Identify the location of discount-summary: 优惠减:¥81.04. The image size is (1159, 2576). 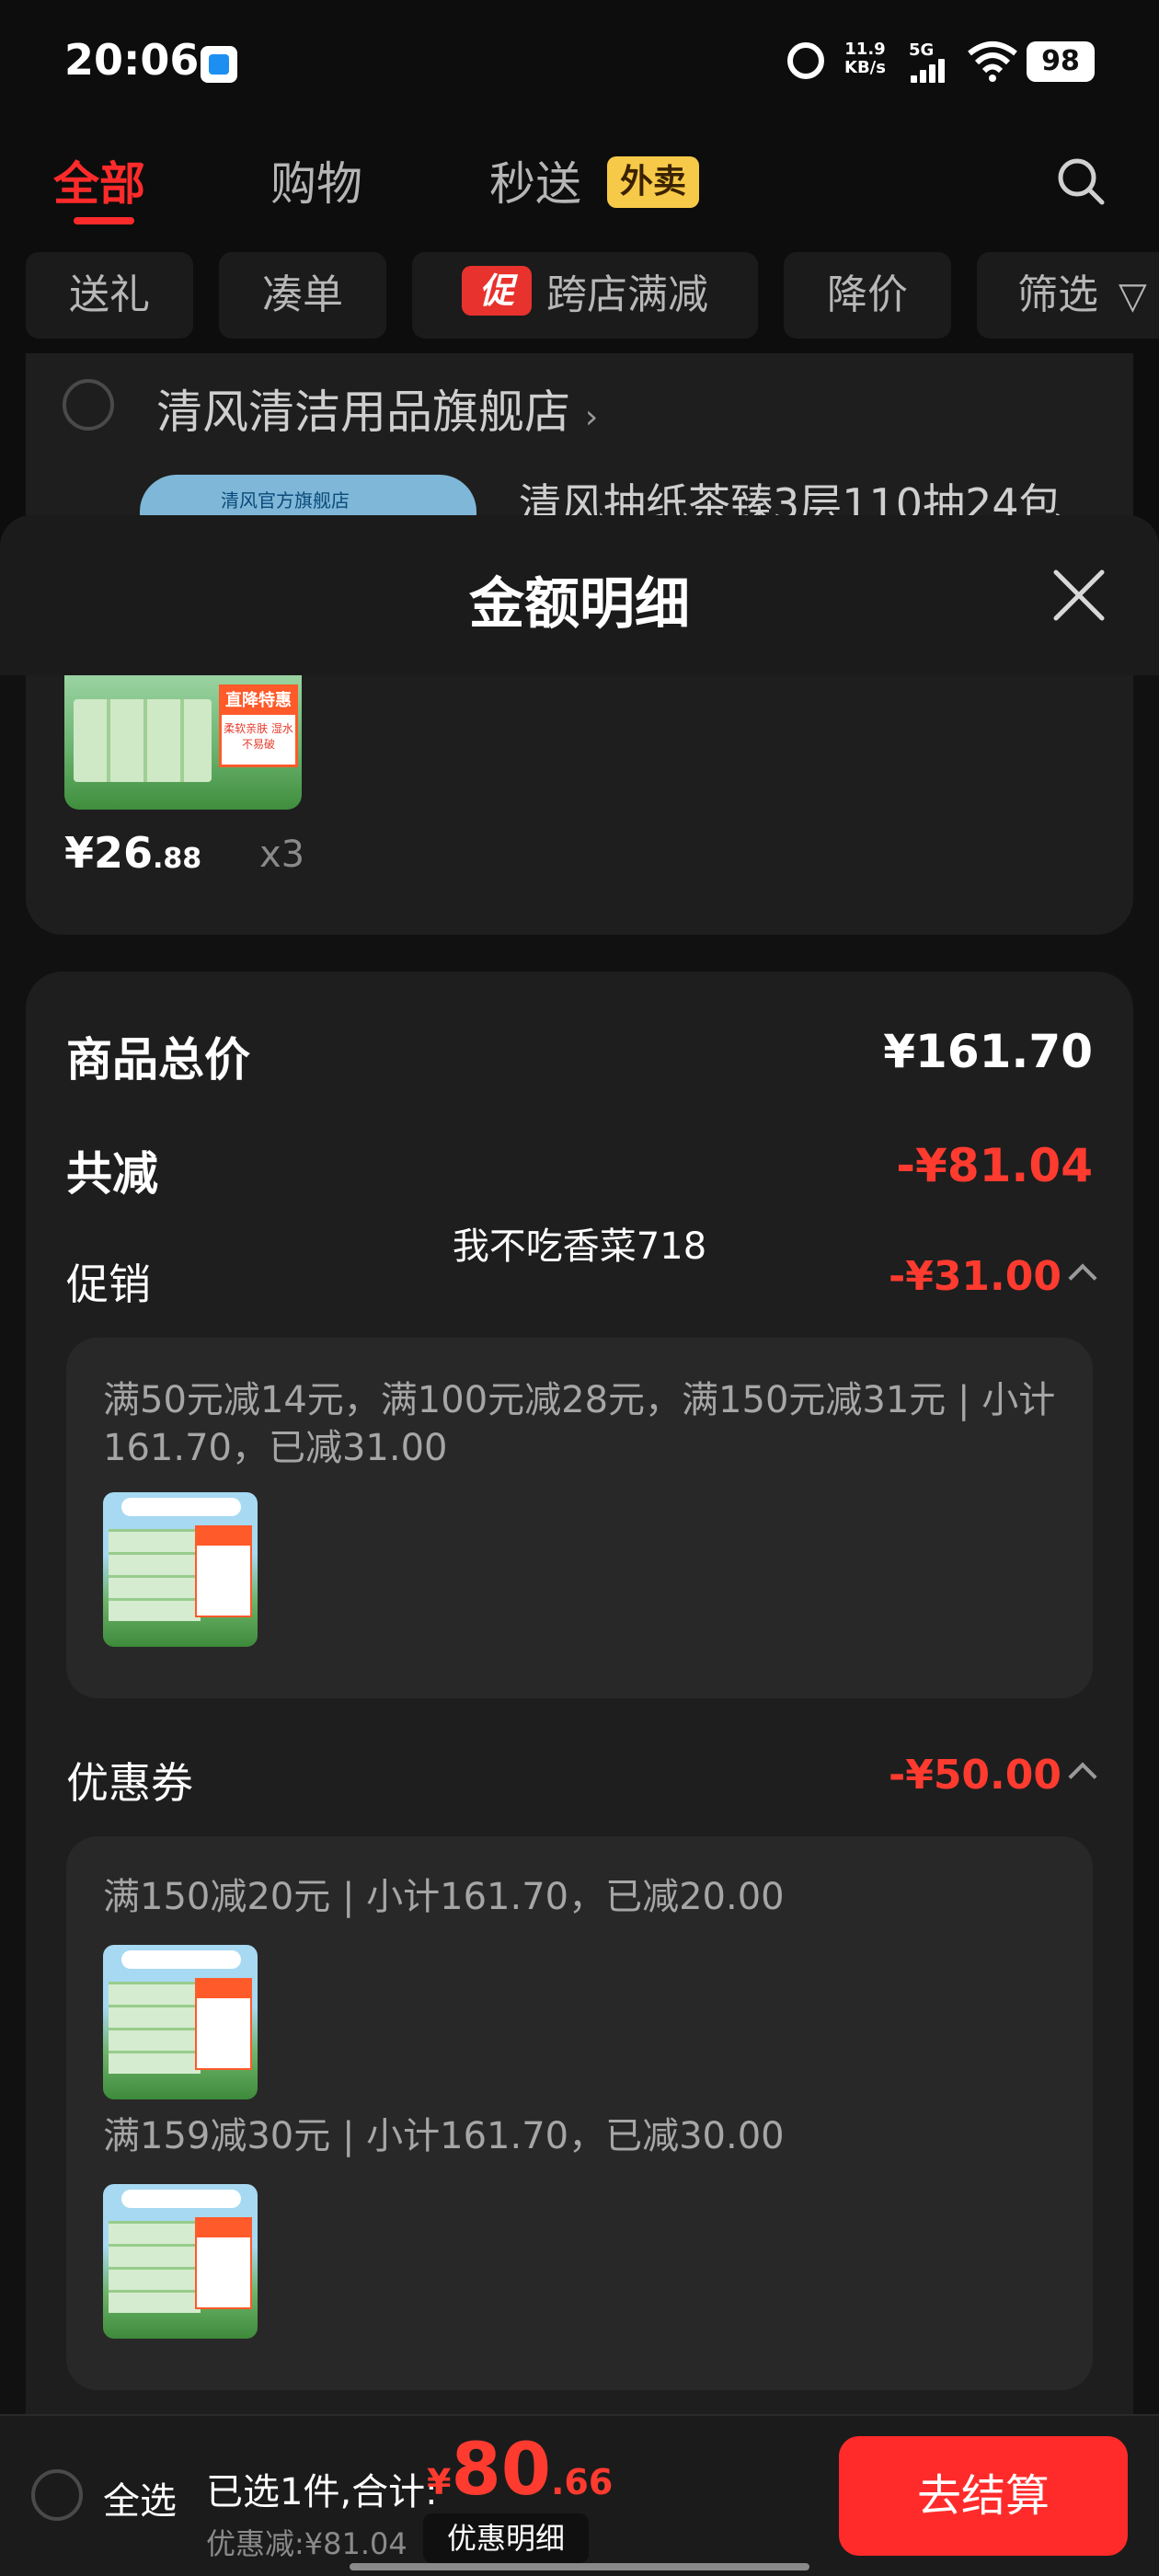
(306, 2543).